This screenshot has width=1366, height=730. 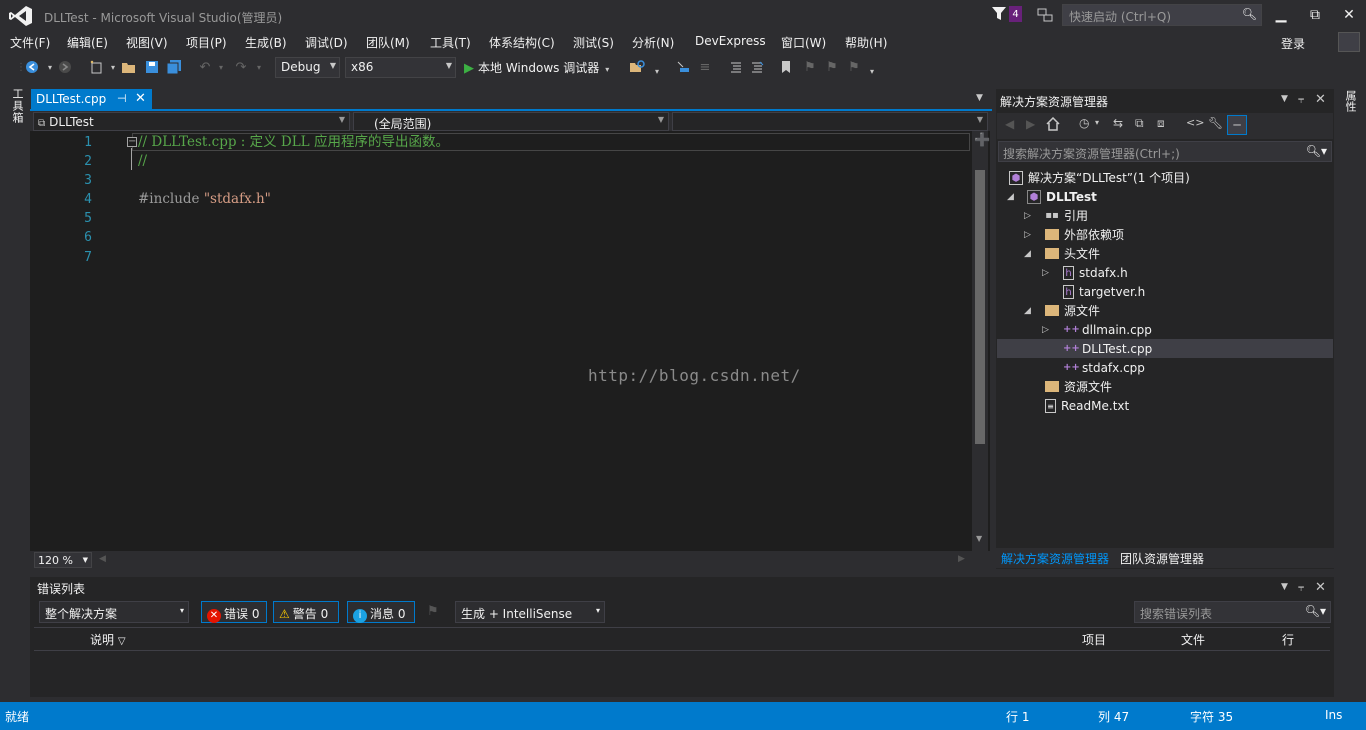 I want to click on tree-item-project: ⬢ DLLTest, so click(x=1062, y=196).